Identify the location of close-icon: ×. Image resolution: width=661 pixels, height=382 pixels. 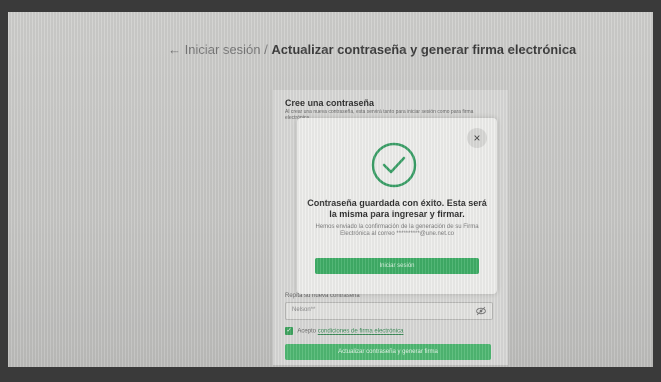
(477, 138).